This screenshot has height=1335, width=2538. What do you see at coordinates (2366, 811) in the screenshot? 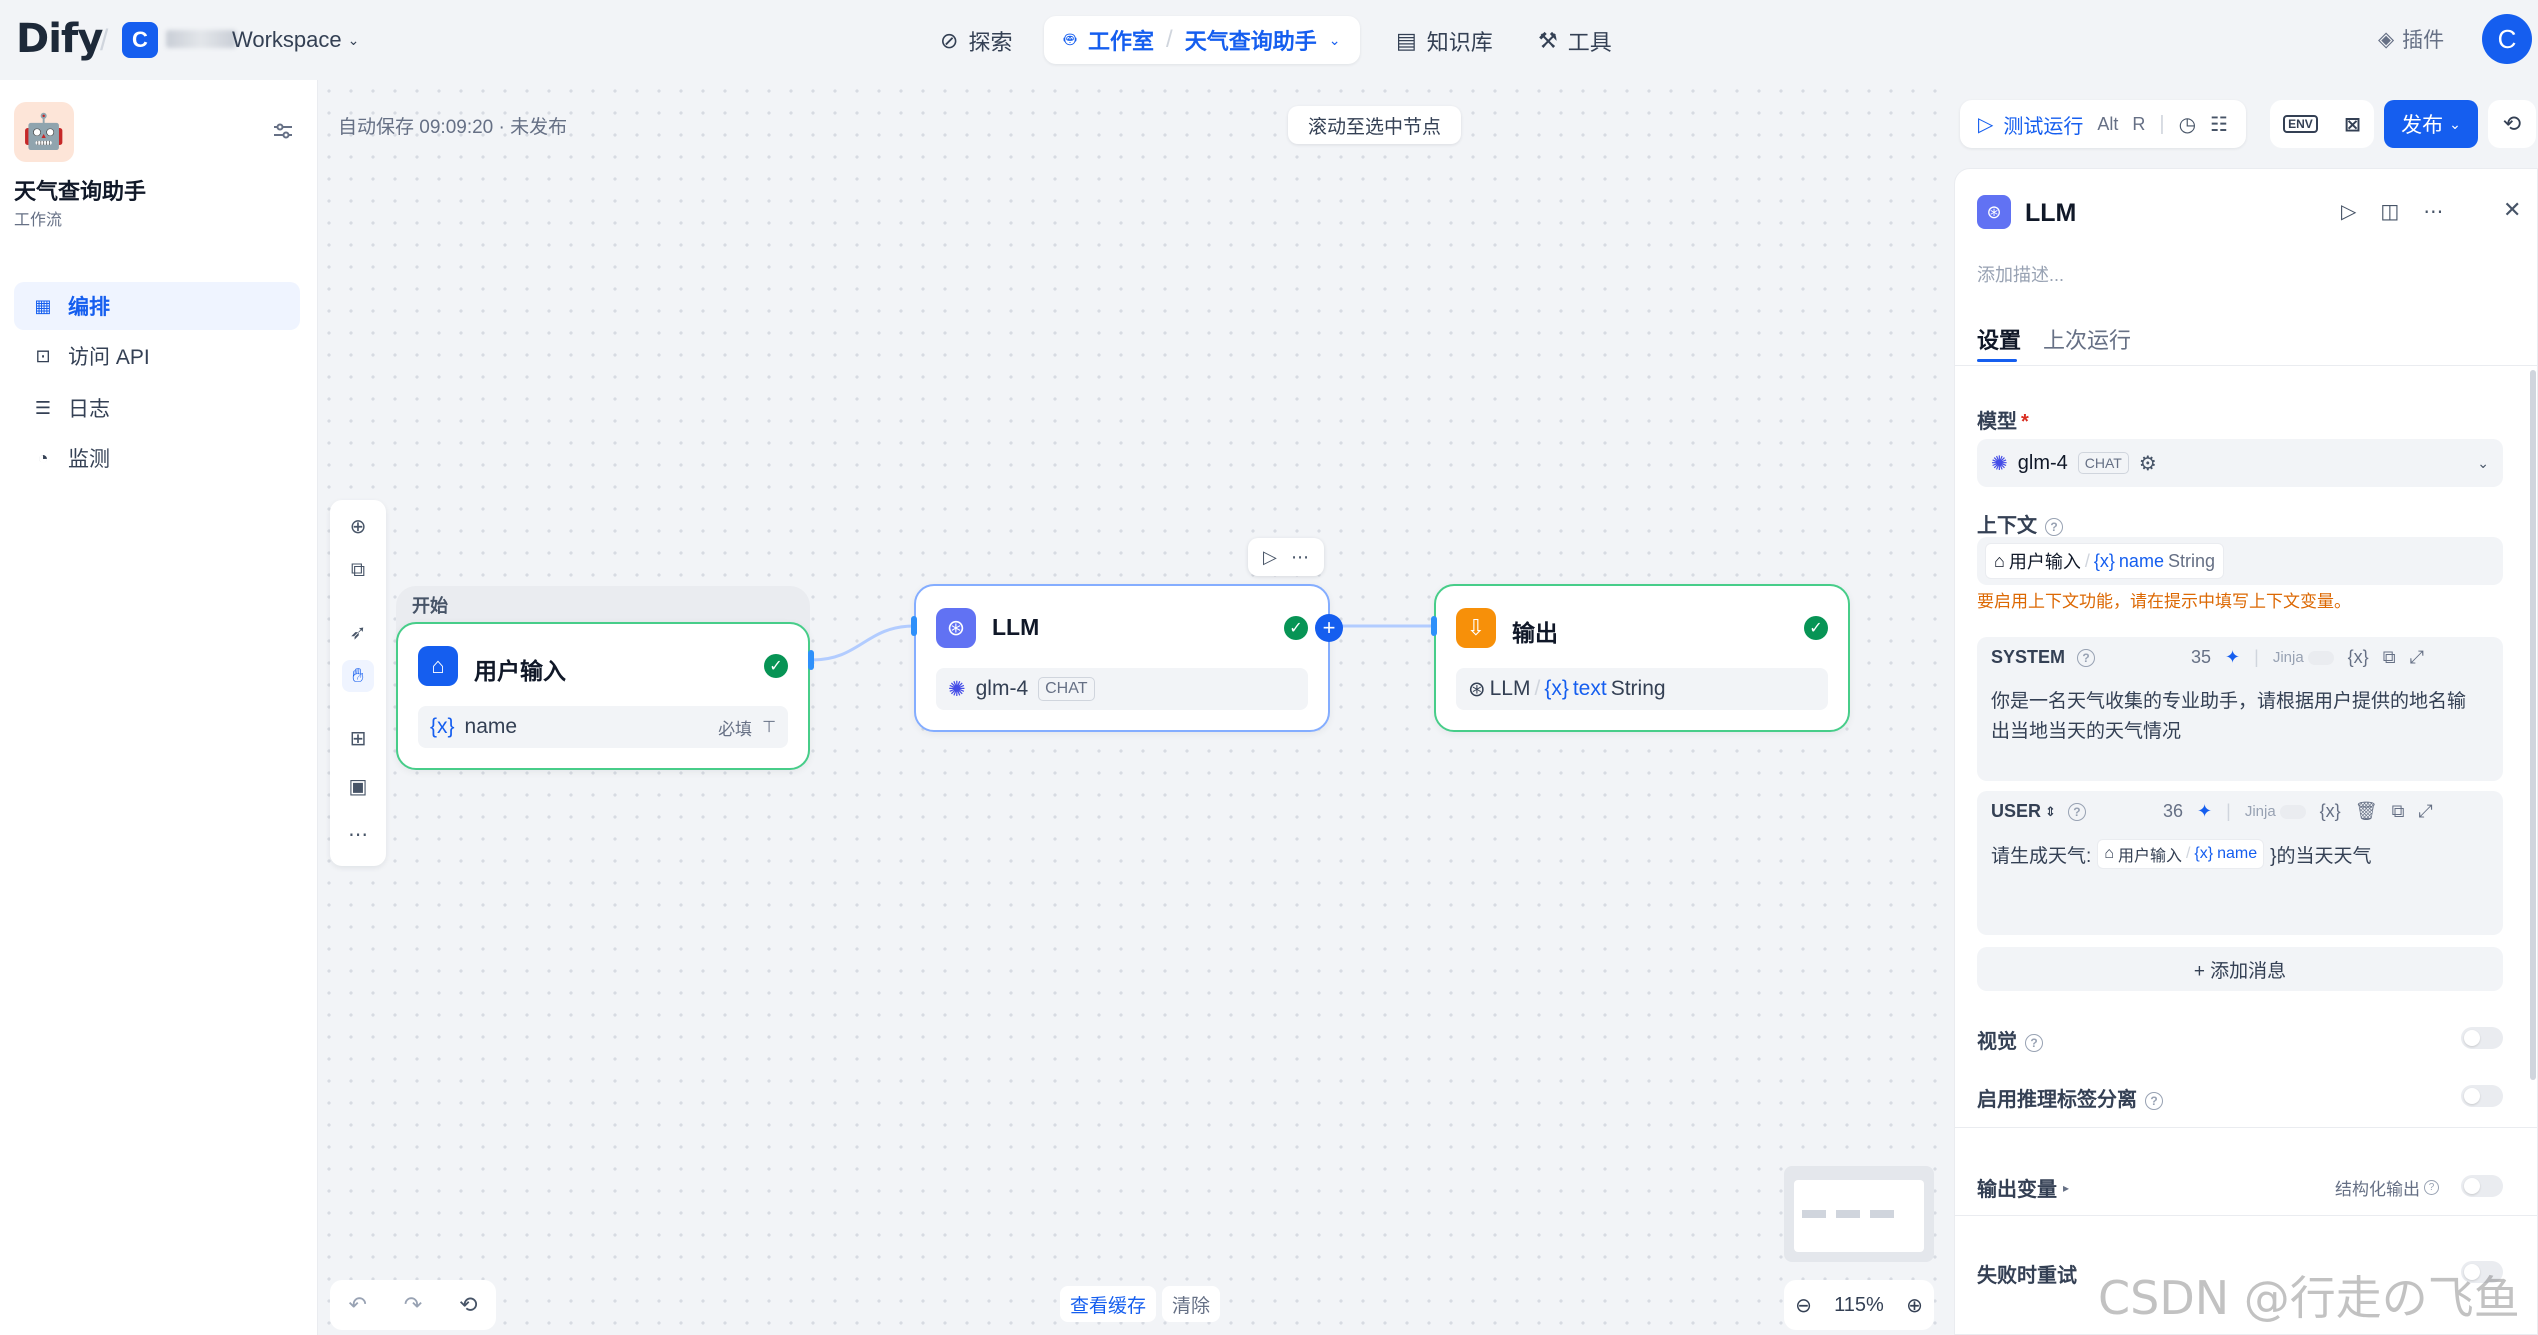
I see `delete-icon: 🗑︎` at bounding box center [2366, 811].